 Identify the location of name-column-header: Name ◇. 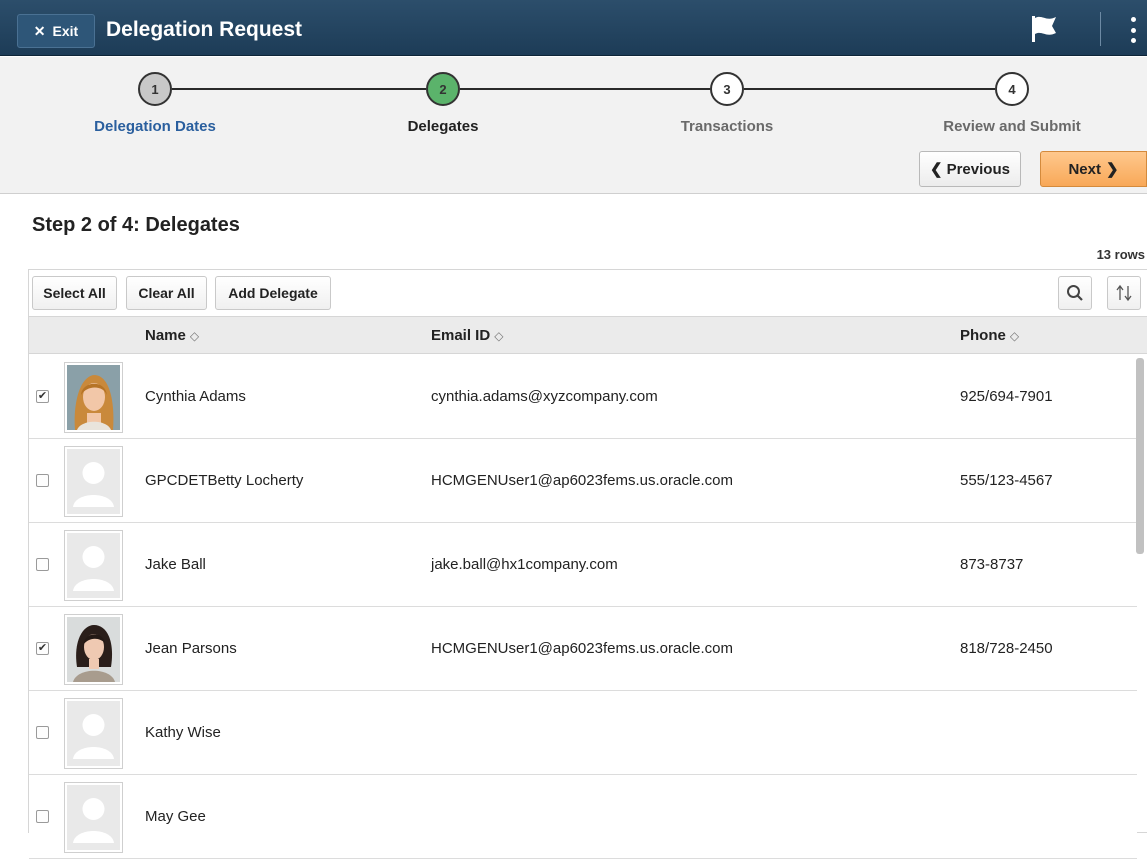
(172, 335).